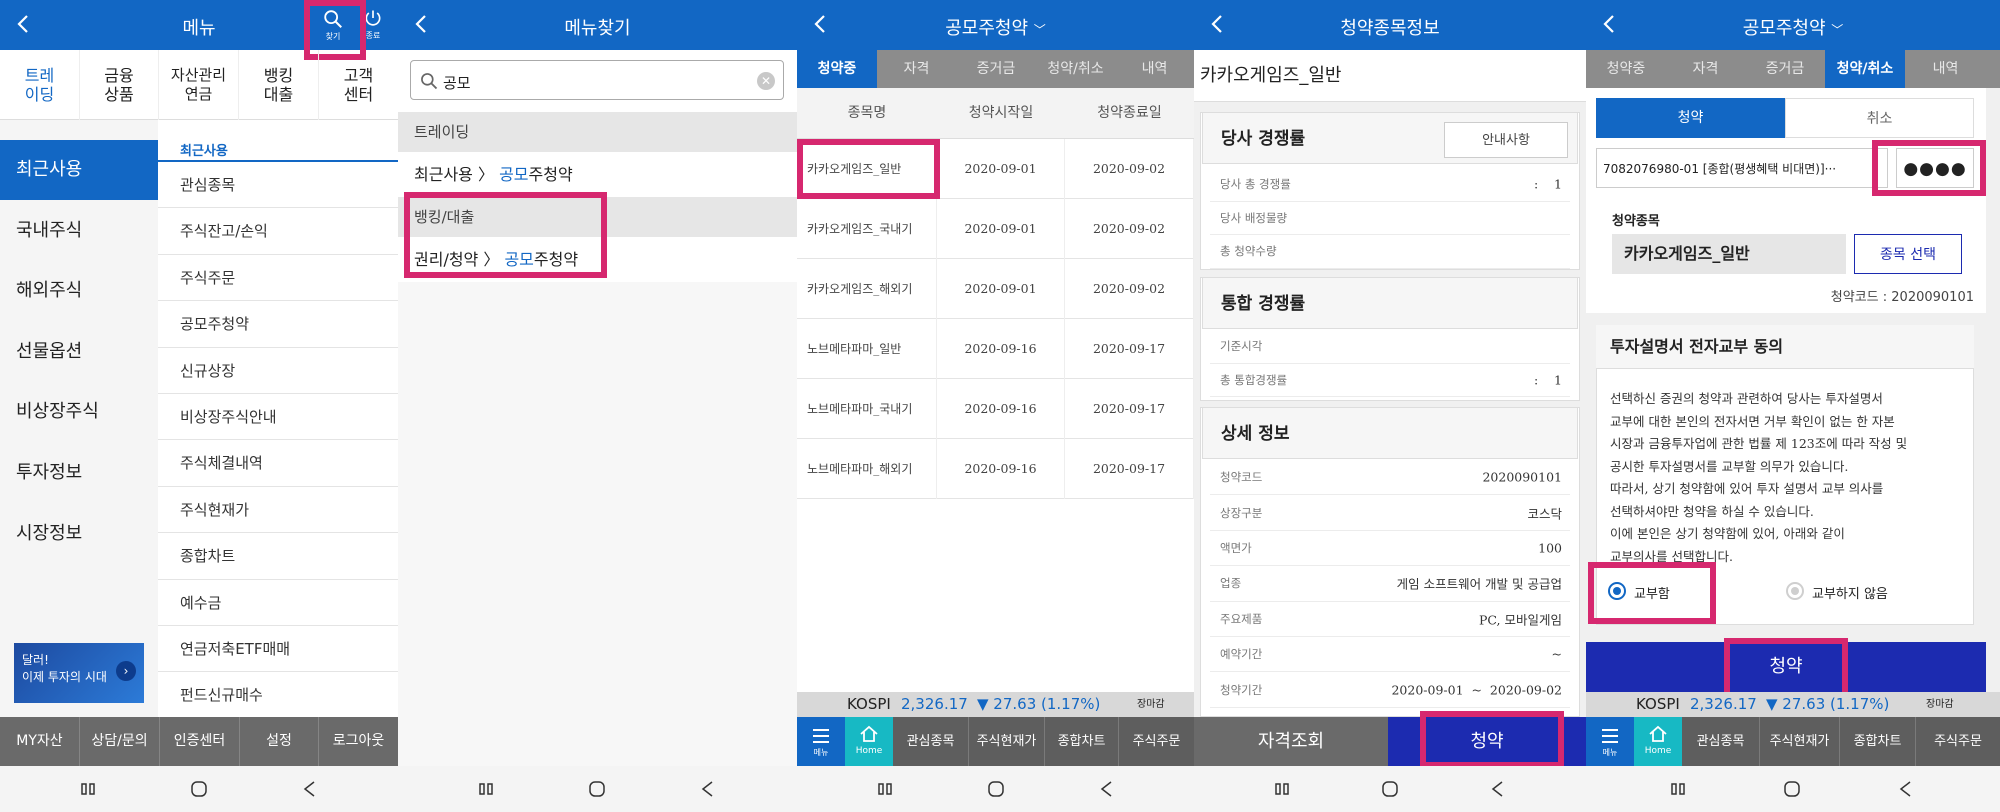 The width and height of the screenshot is (2000, 812). What do you see at coordinates (40, 85) in the screenshot?
I see `category-trading: 트레 이딩` at bounding box center [40, 85].